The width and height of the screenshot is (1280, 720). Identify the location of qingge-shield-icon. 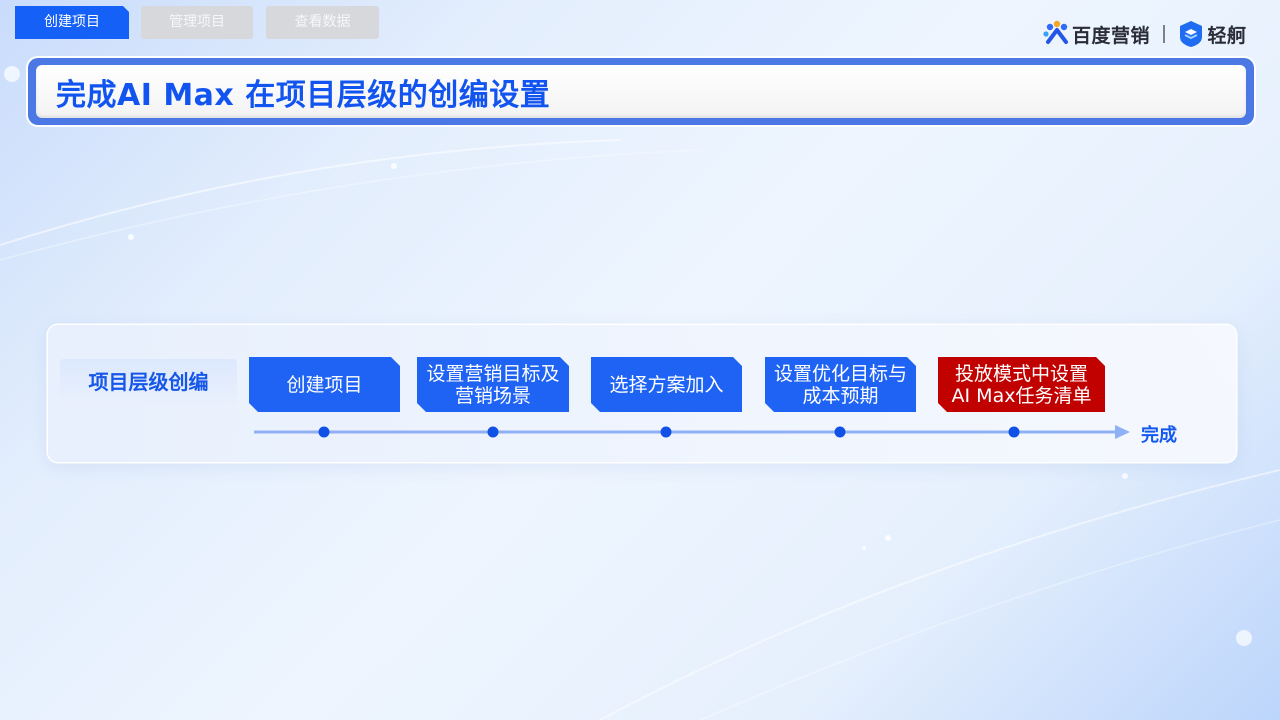
(1190, 34).